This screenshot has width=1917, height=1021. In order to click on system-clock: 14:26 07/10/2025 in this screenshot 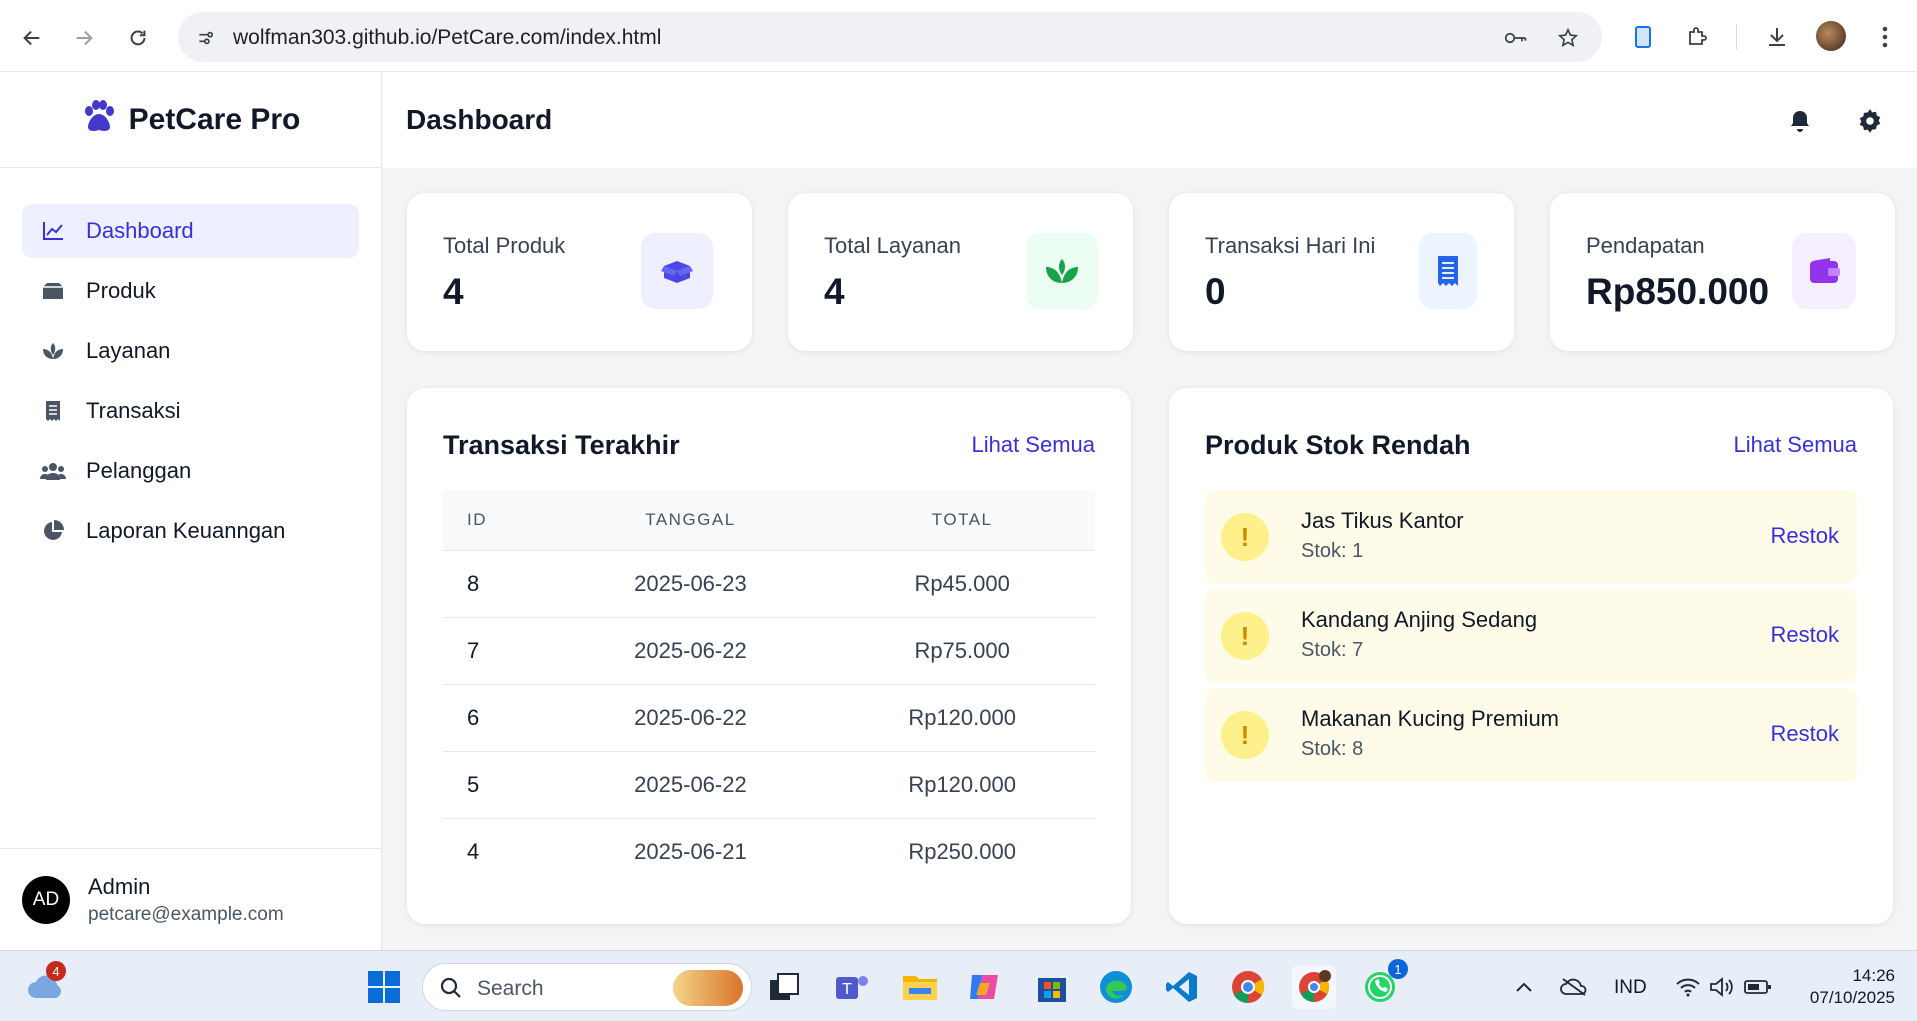, I will do `click(1852, 987)`.